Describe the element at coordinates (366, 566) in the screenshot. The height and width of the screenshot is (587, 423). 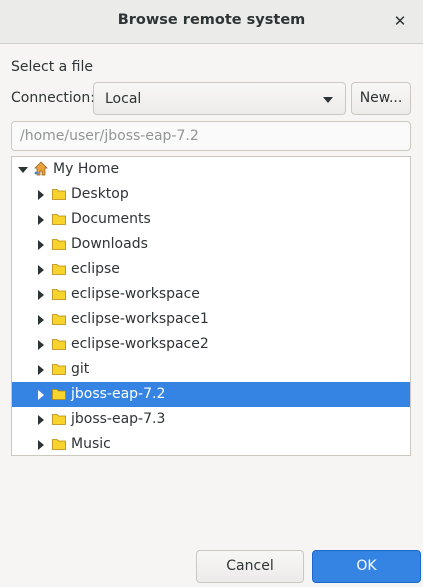
I see `ok-button: OK` at that location.